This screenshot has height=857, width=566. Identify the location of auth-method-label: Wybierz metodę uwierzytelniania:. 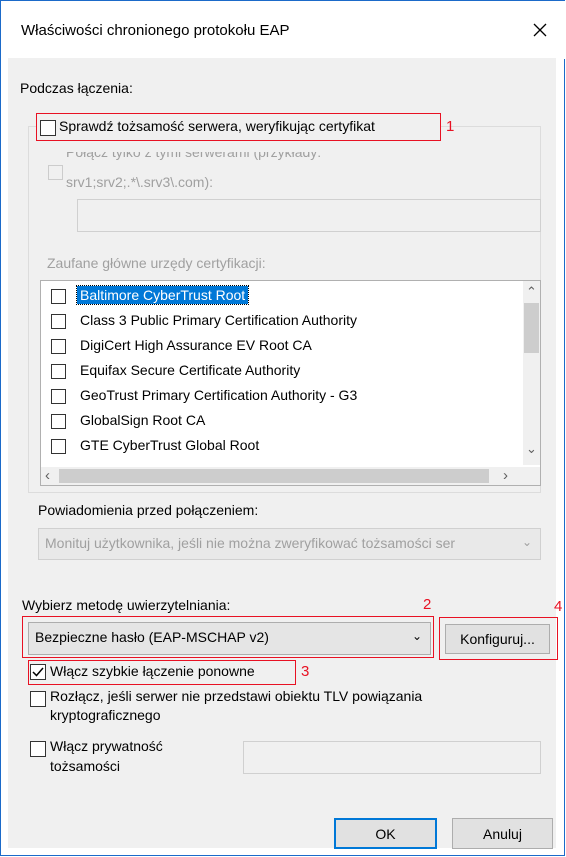
(126, 605).